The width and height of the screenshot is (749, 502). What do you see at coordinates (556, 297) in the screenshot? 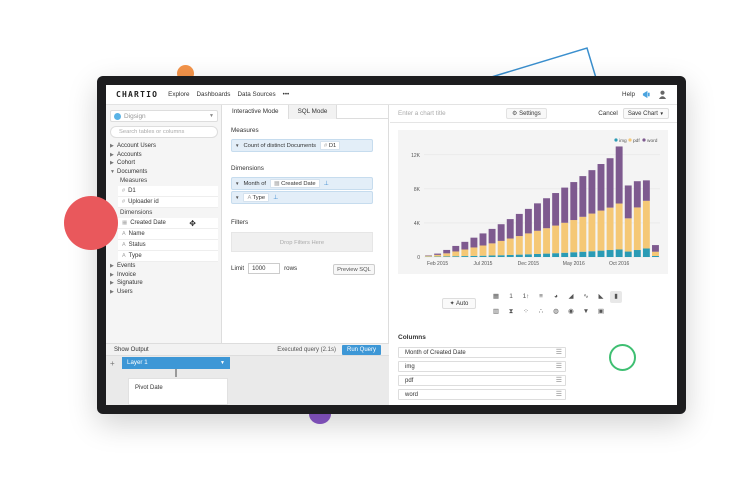
I see `pie-viz-icon: ◕` at bounding box center [556, 297].